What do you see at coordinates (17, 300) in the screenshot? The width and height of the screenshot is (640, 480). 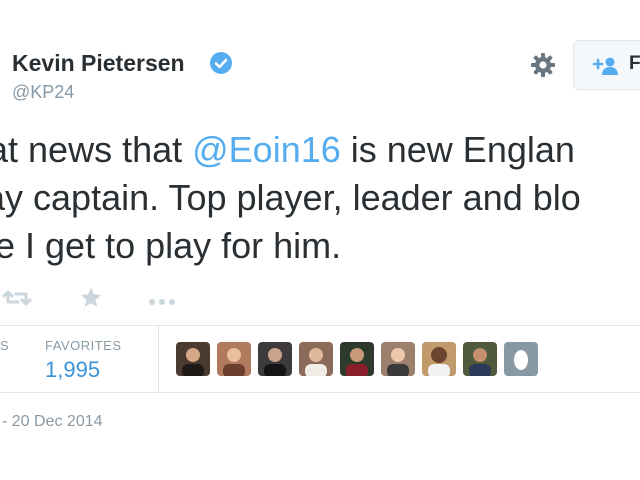 I see `retweet-icon` at bounding box center [17, 300].